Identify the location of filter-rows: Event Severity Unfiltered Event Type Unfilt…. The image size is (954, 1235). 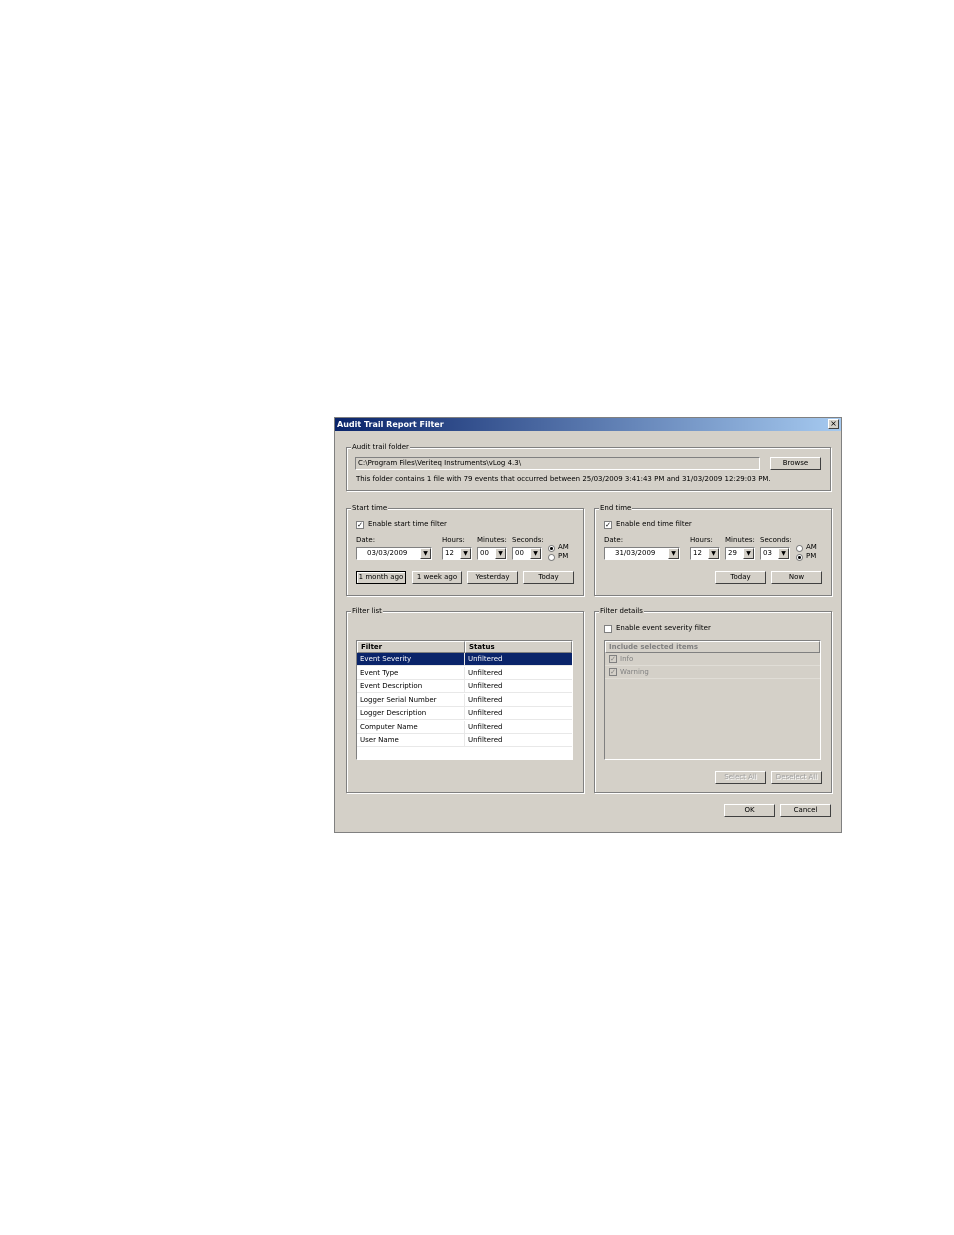
(464, 706).